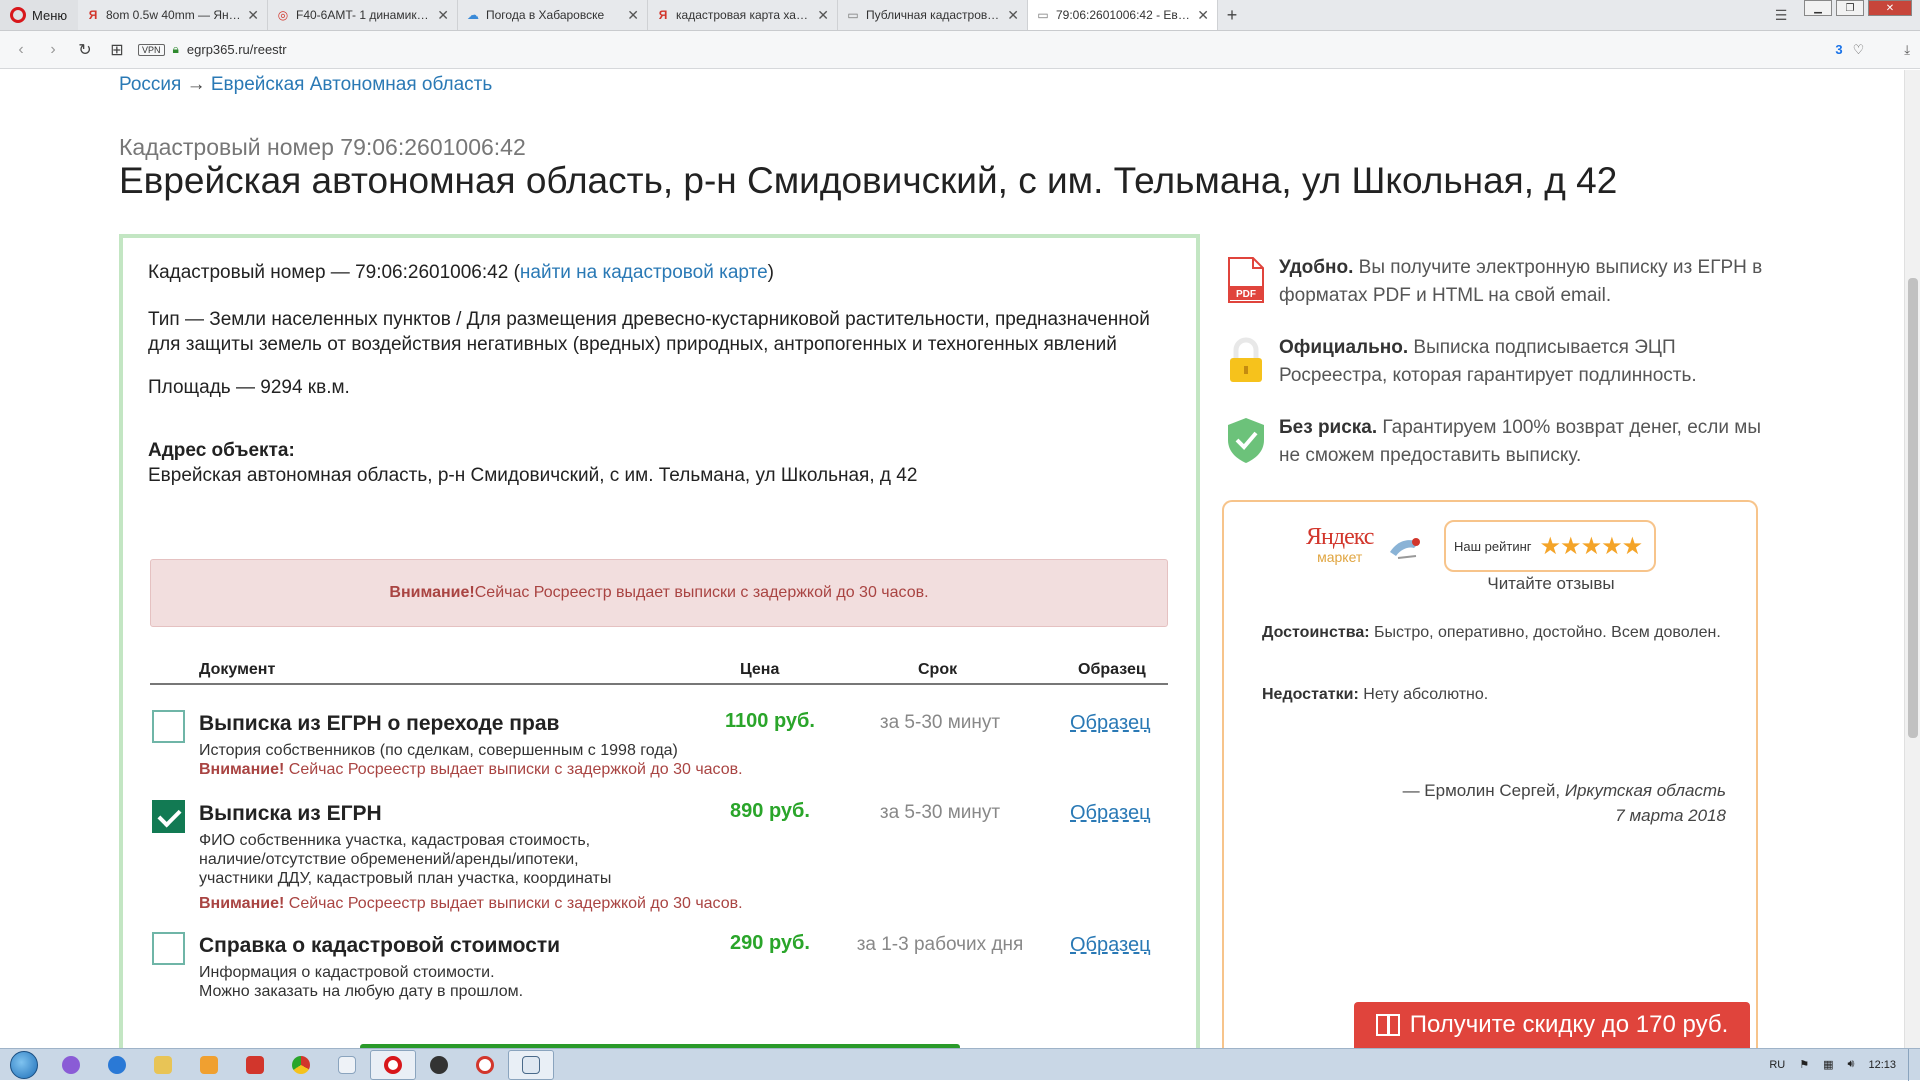 The height and width of the screenshot is (1081, 1920). I want to click on download-icon: ⤓, so click(1907, 50).